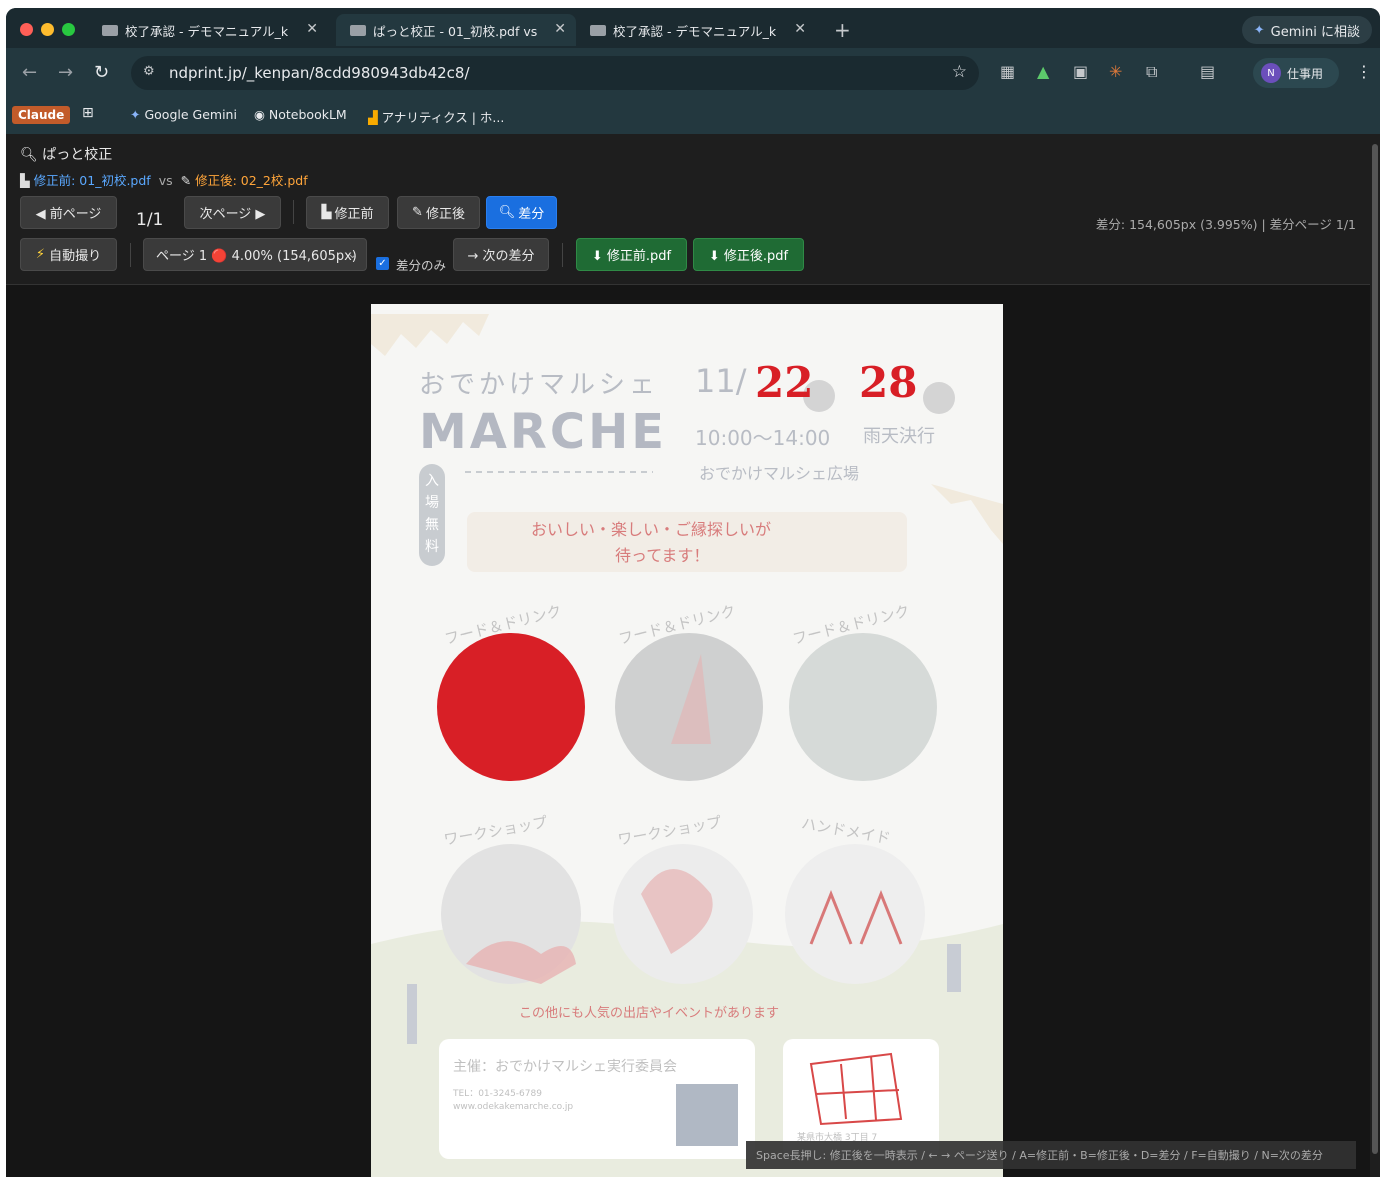  I want to click on tab-patto-kousei: ぱっと校正 - 01_初校.pdf vs ✕, so click(456, 30).